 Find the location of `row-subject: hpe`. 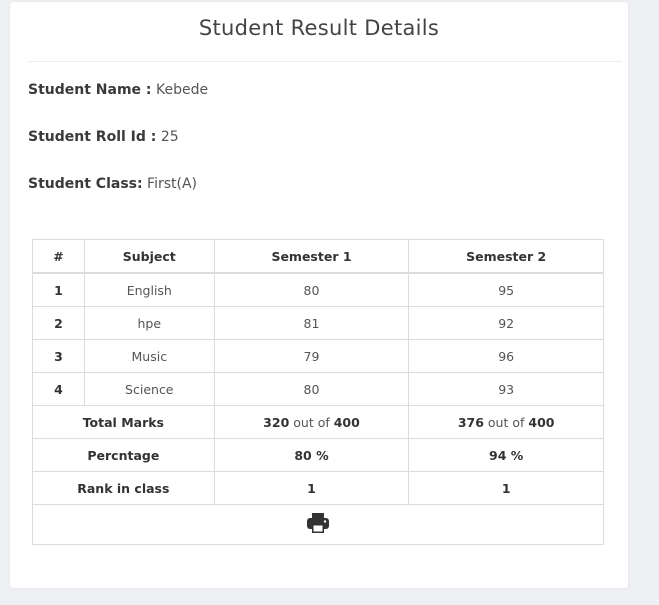

row-subject: hpe is located at coordinates (149, 323).